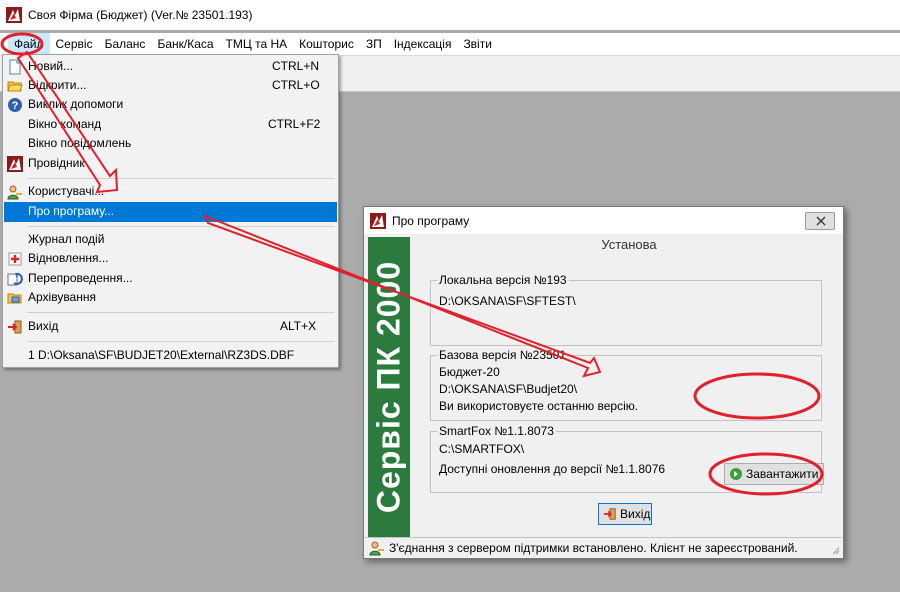 Image resolution: width=900 pixels, height=592 pixels. Describe the element at coordinates (15, 67) in the screenshot. I see `new-document-icon` at that location.